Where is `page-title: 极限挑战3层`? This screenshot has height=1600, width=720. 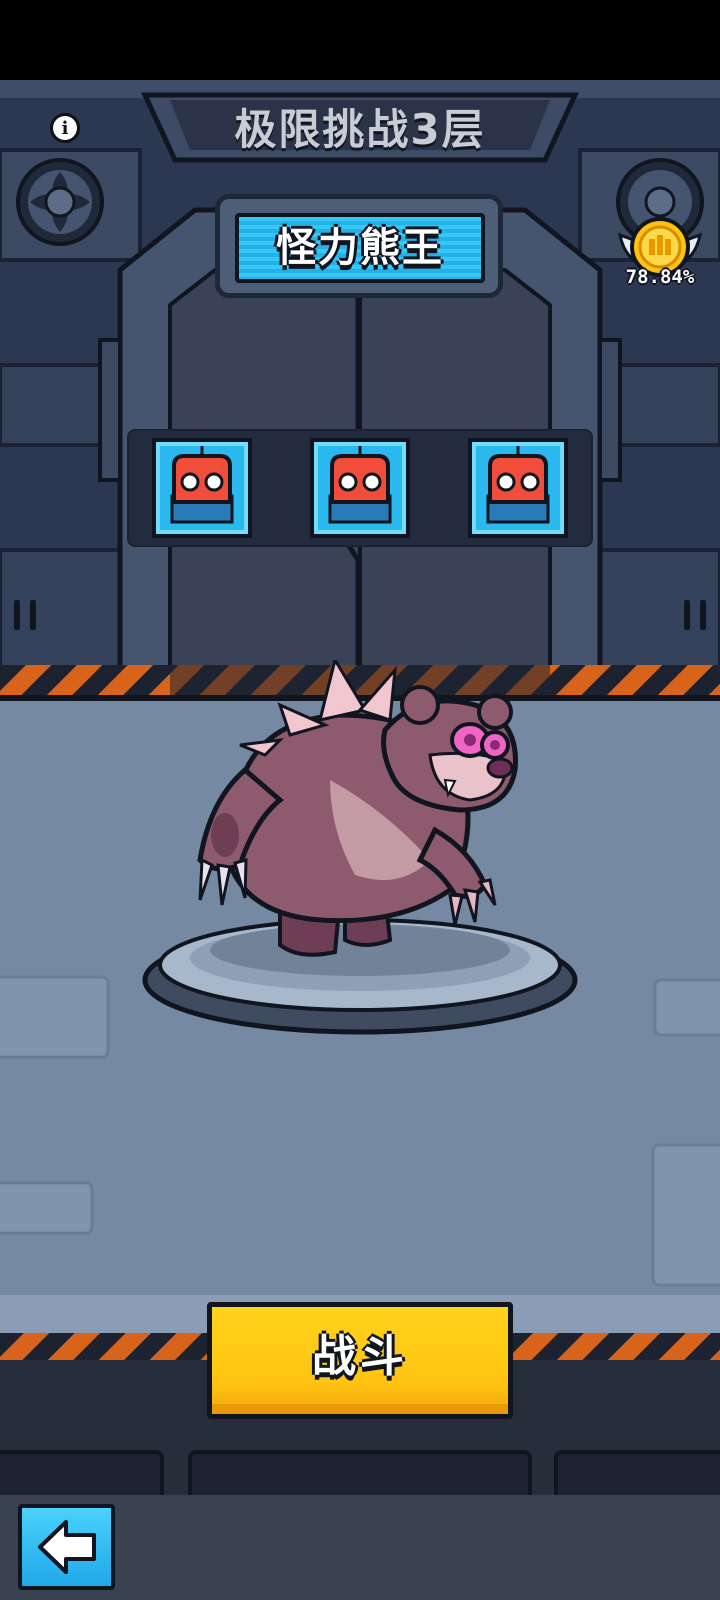 page-title: 极限挑战3层 is located at coordinates (360, 129).